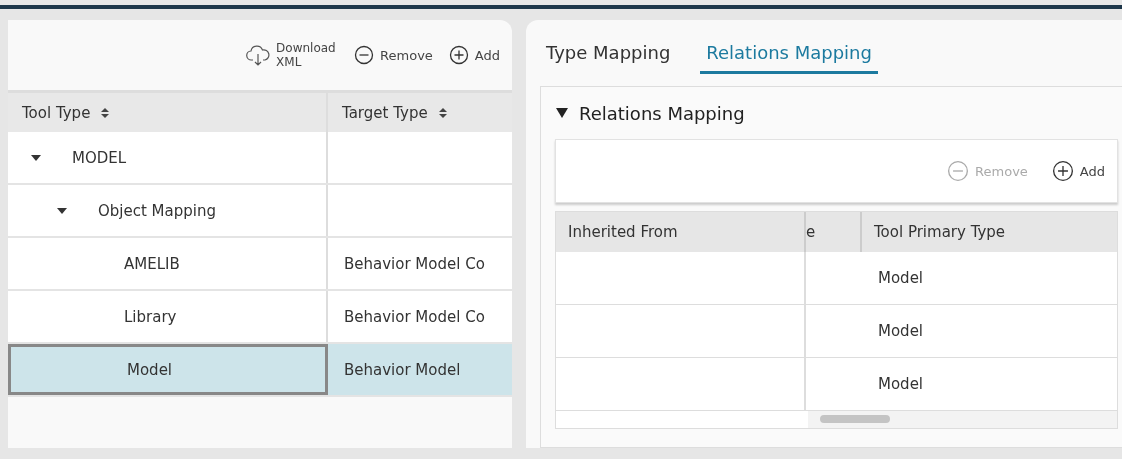  Describe the element at coordinates (260, 158) in the screenshot. I see `tree-row: MODEL` at that location.